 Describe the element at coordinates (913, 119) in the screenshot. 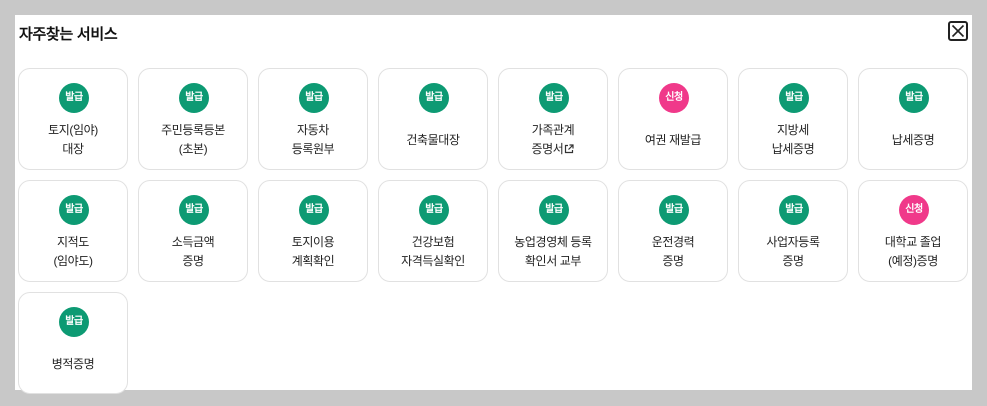

I see `service-card: 발급납세증명` at that location.